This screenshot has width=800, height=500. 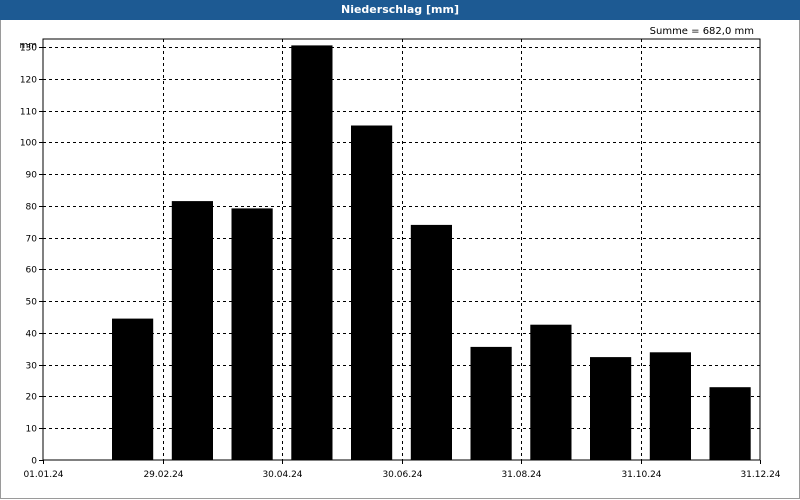 What do you see at coordinates (491, 403) in the screenshot?
I see `bar-aug` at bounding box center [491, 403].